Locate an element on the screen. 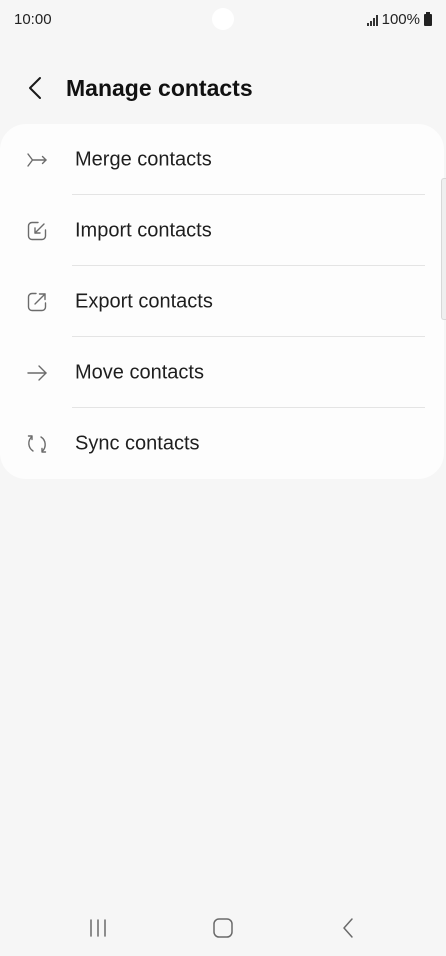 The image size is (446, 956). status-indicators: 100% is located at coordinates (399, 19).